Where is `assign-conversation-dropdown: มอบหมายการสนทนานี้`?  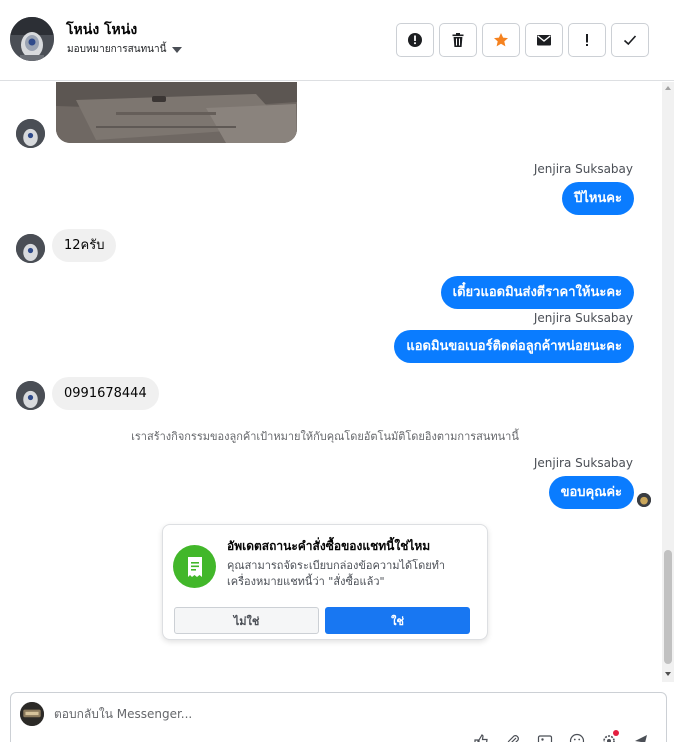
assign-conversation-dropdown: มอบหมายการสนทนานี้ is located at coordinates (125, 49).